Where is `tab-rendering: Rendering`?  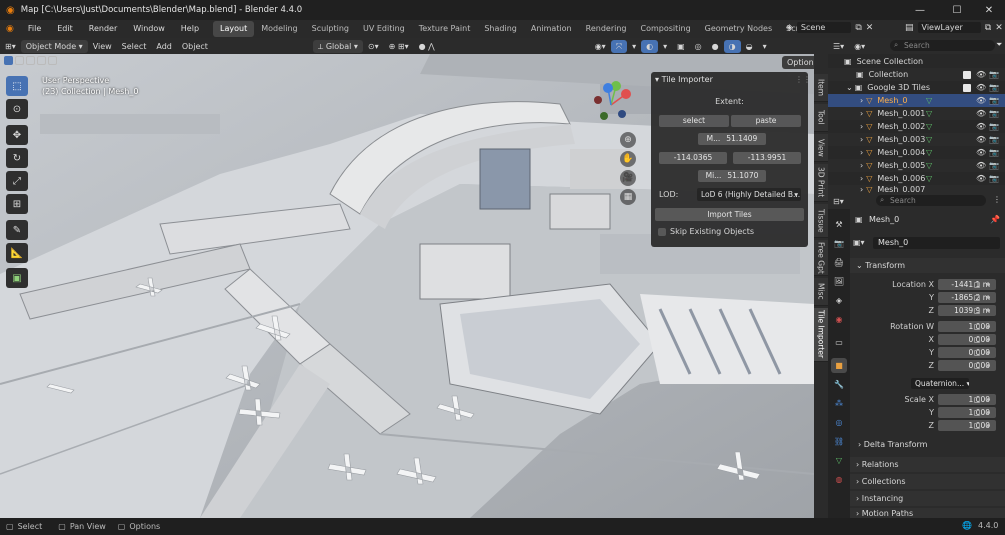 tab-rendering: Rendering is located at coordinates (606, 29).